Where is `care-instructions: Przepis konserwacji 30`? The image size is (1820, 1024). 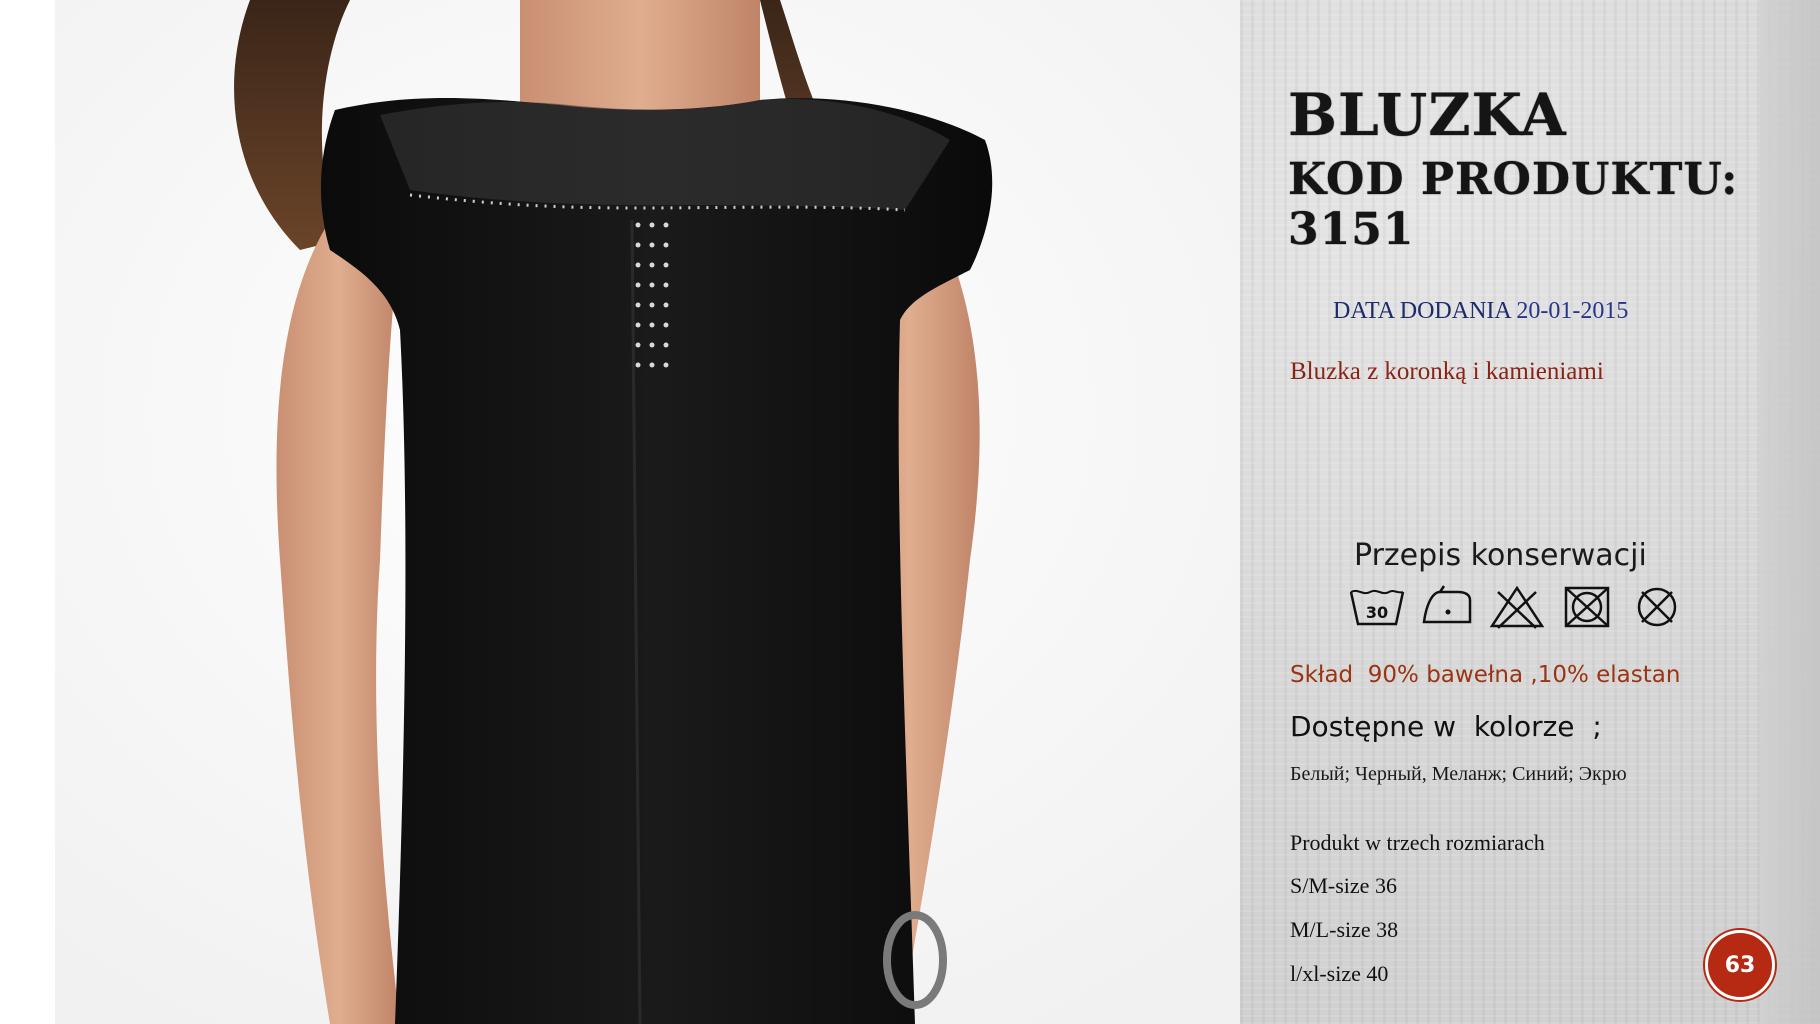 care-instructions: Przepis konserwacji 30 is located at coordinates (1510, 588).